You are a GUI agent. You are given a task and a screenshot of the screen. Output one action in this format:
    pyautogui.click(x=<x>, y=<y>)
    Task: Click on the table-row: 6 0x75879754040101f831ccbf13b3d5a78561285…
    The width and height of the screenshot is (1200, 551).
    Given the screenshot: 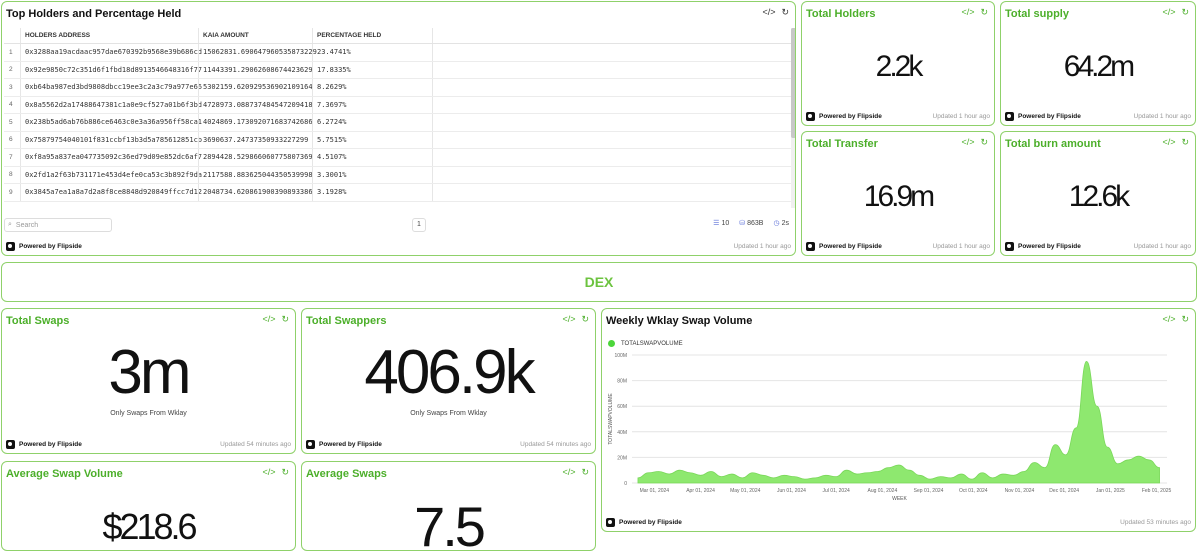 What is the action you would take?
    pyautogui.click(x=398, y=140)
    